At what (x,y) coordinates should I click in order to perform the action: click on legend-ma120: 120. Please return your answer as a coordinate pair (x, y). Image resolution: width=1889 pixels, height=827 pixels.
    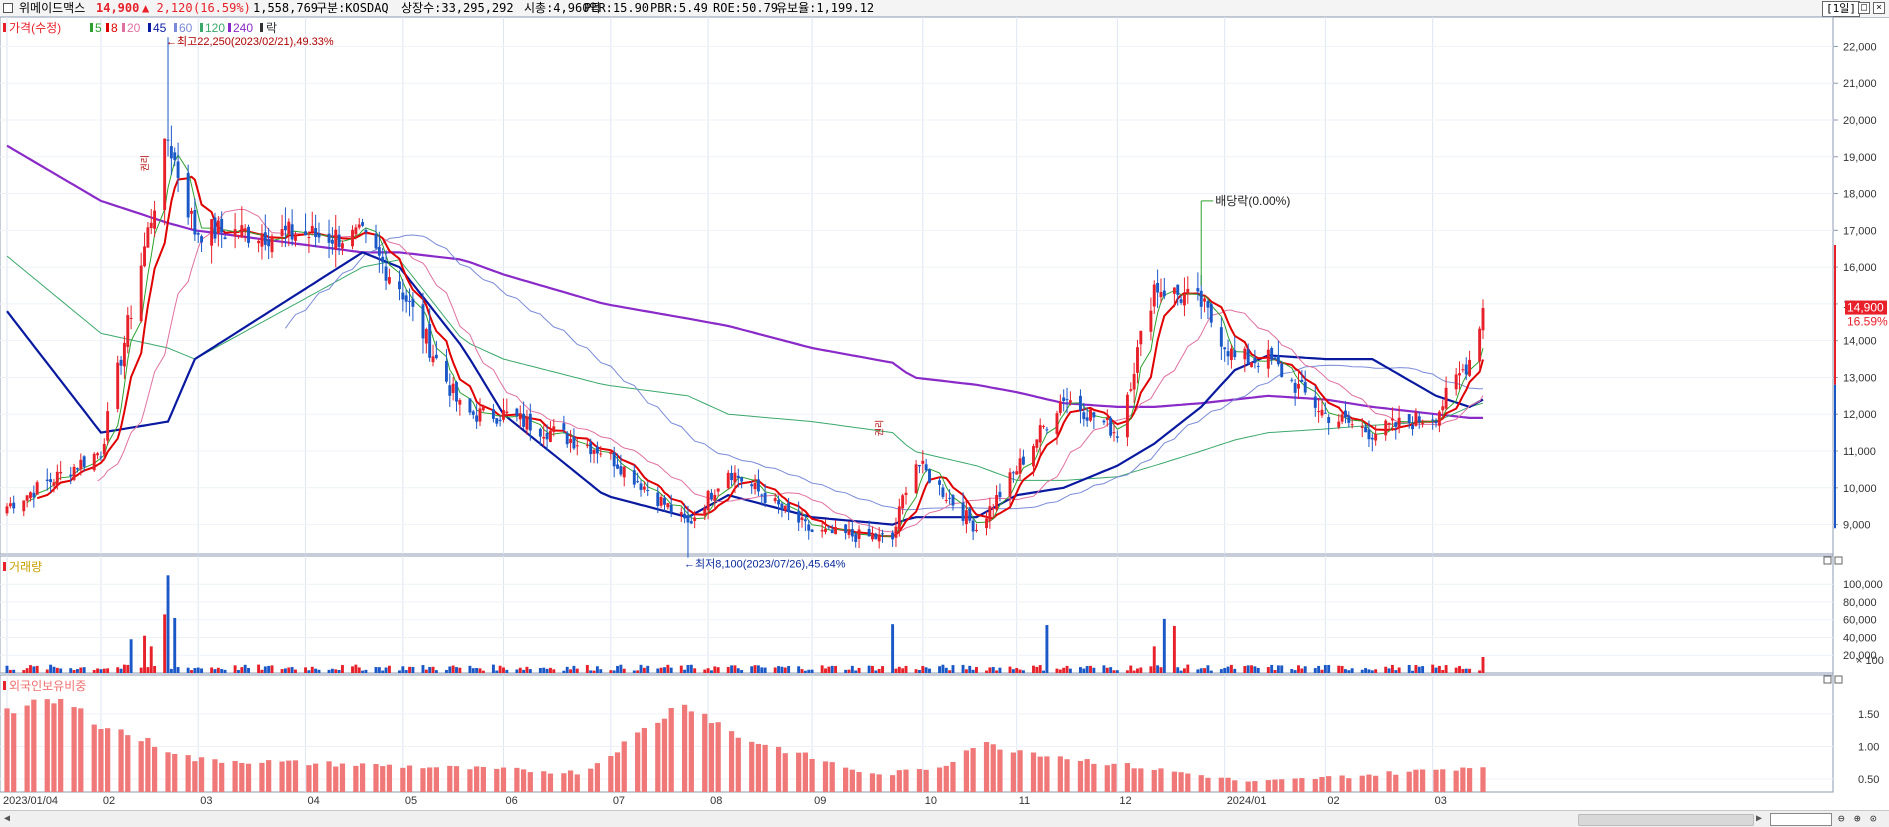
    Looking at the image, I should click on (215, 28).